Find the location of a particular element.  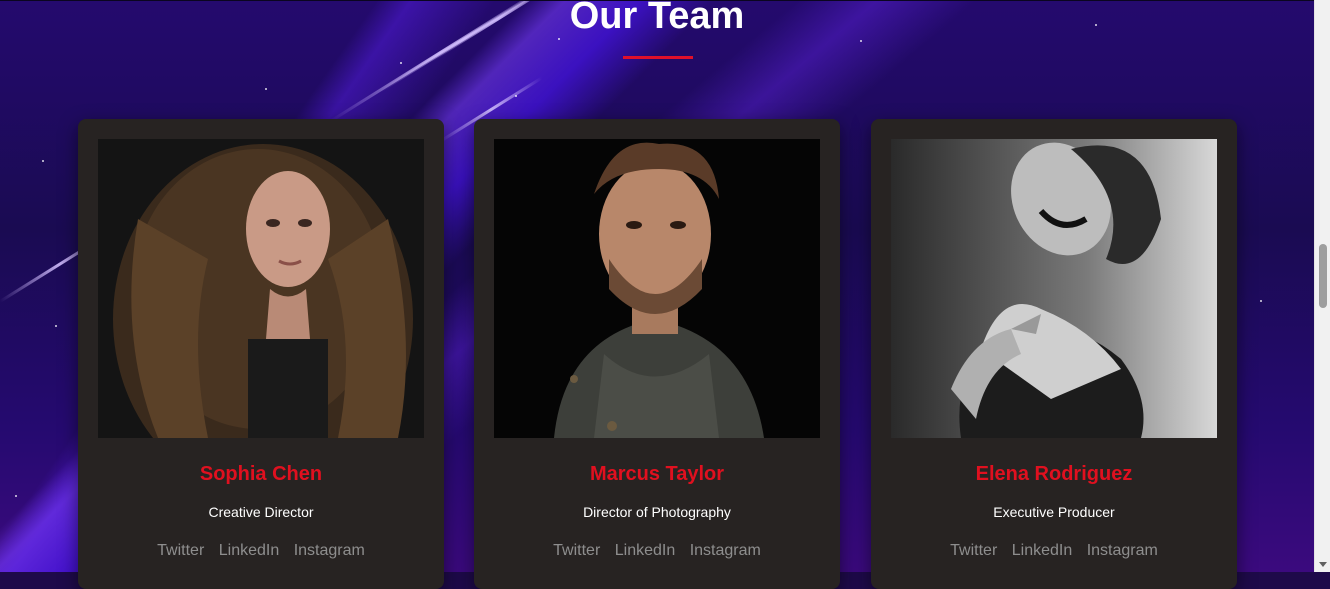

scrollbar-thumb is located at coordinates (1323, 276).